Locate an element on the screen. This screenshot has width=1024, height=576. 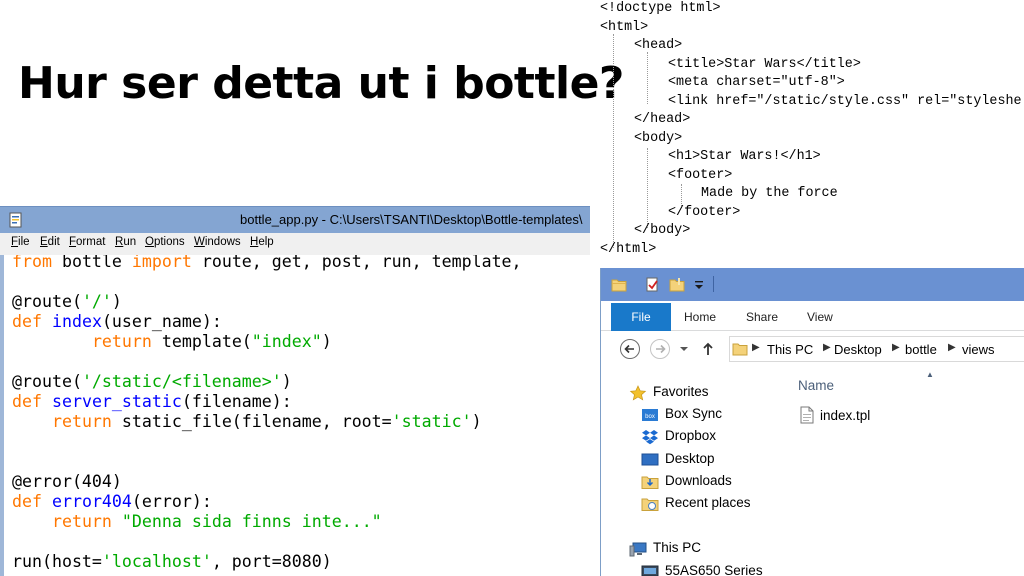
code-line: def index(user_name): is located at coordinates (117, 322).